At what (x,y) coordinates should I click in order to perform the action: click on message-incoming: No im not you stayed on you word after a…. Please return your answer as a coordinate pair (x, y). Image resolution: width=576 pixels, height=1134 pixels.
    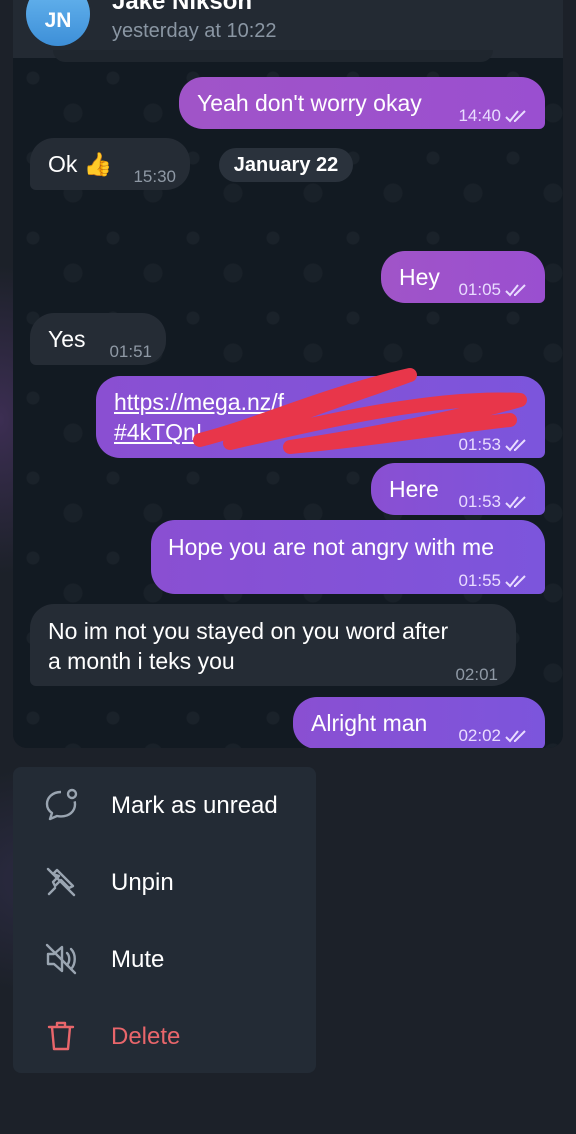
    Looking at the image, I should click on (273, 645).